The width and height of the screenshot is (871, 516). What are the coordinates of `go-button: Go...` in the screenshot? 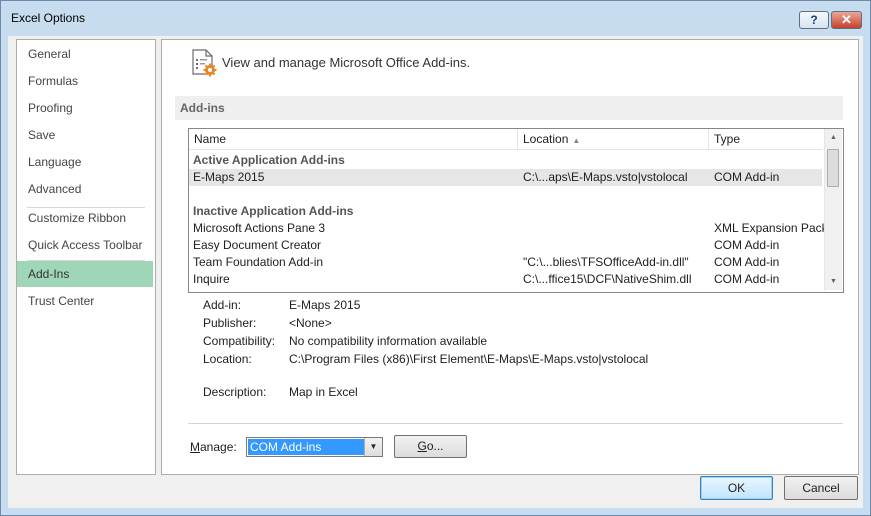 It's located at (430, 446).